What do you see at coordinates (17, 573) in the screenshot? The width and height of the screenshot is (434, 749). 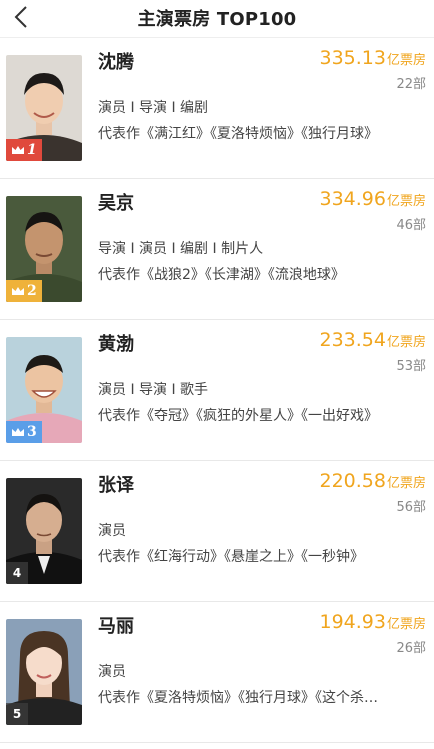 I see `rank-badge: 4` at bounding box center [17, 573].